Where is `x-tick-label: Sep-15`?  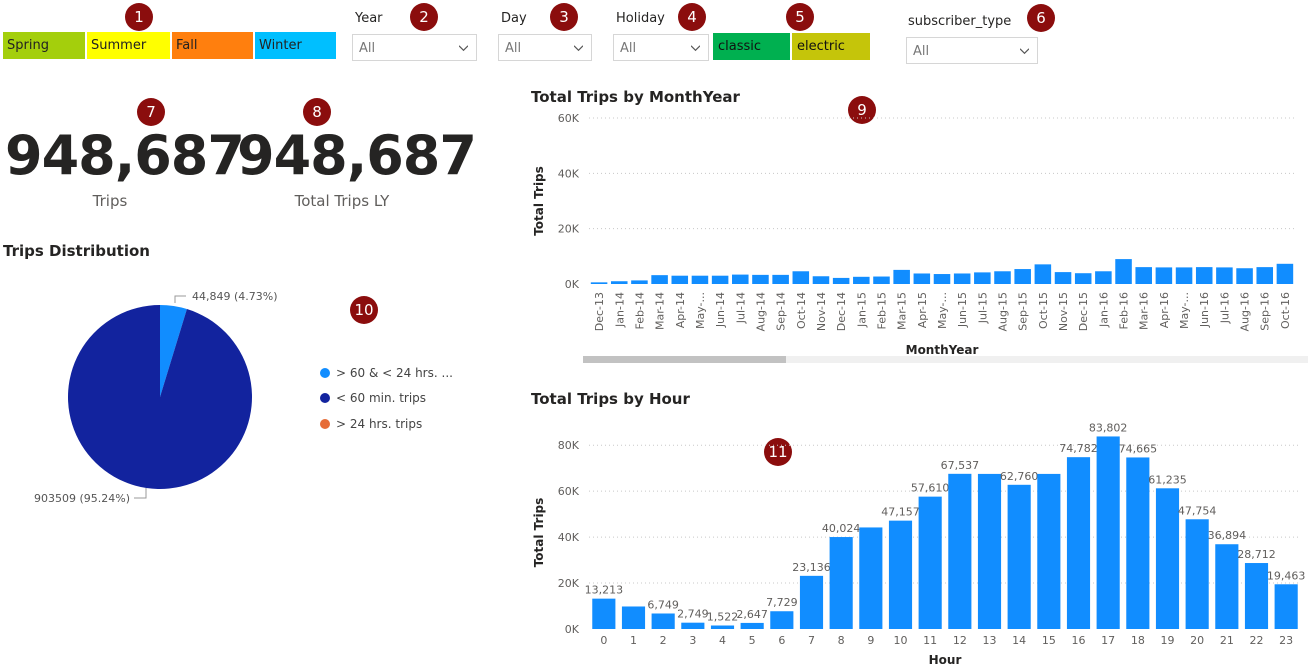
x-tick-label: Sep-15 is located at coordinates (1023, 311).